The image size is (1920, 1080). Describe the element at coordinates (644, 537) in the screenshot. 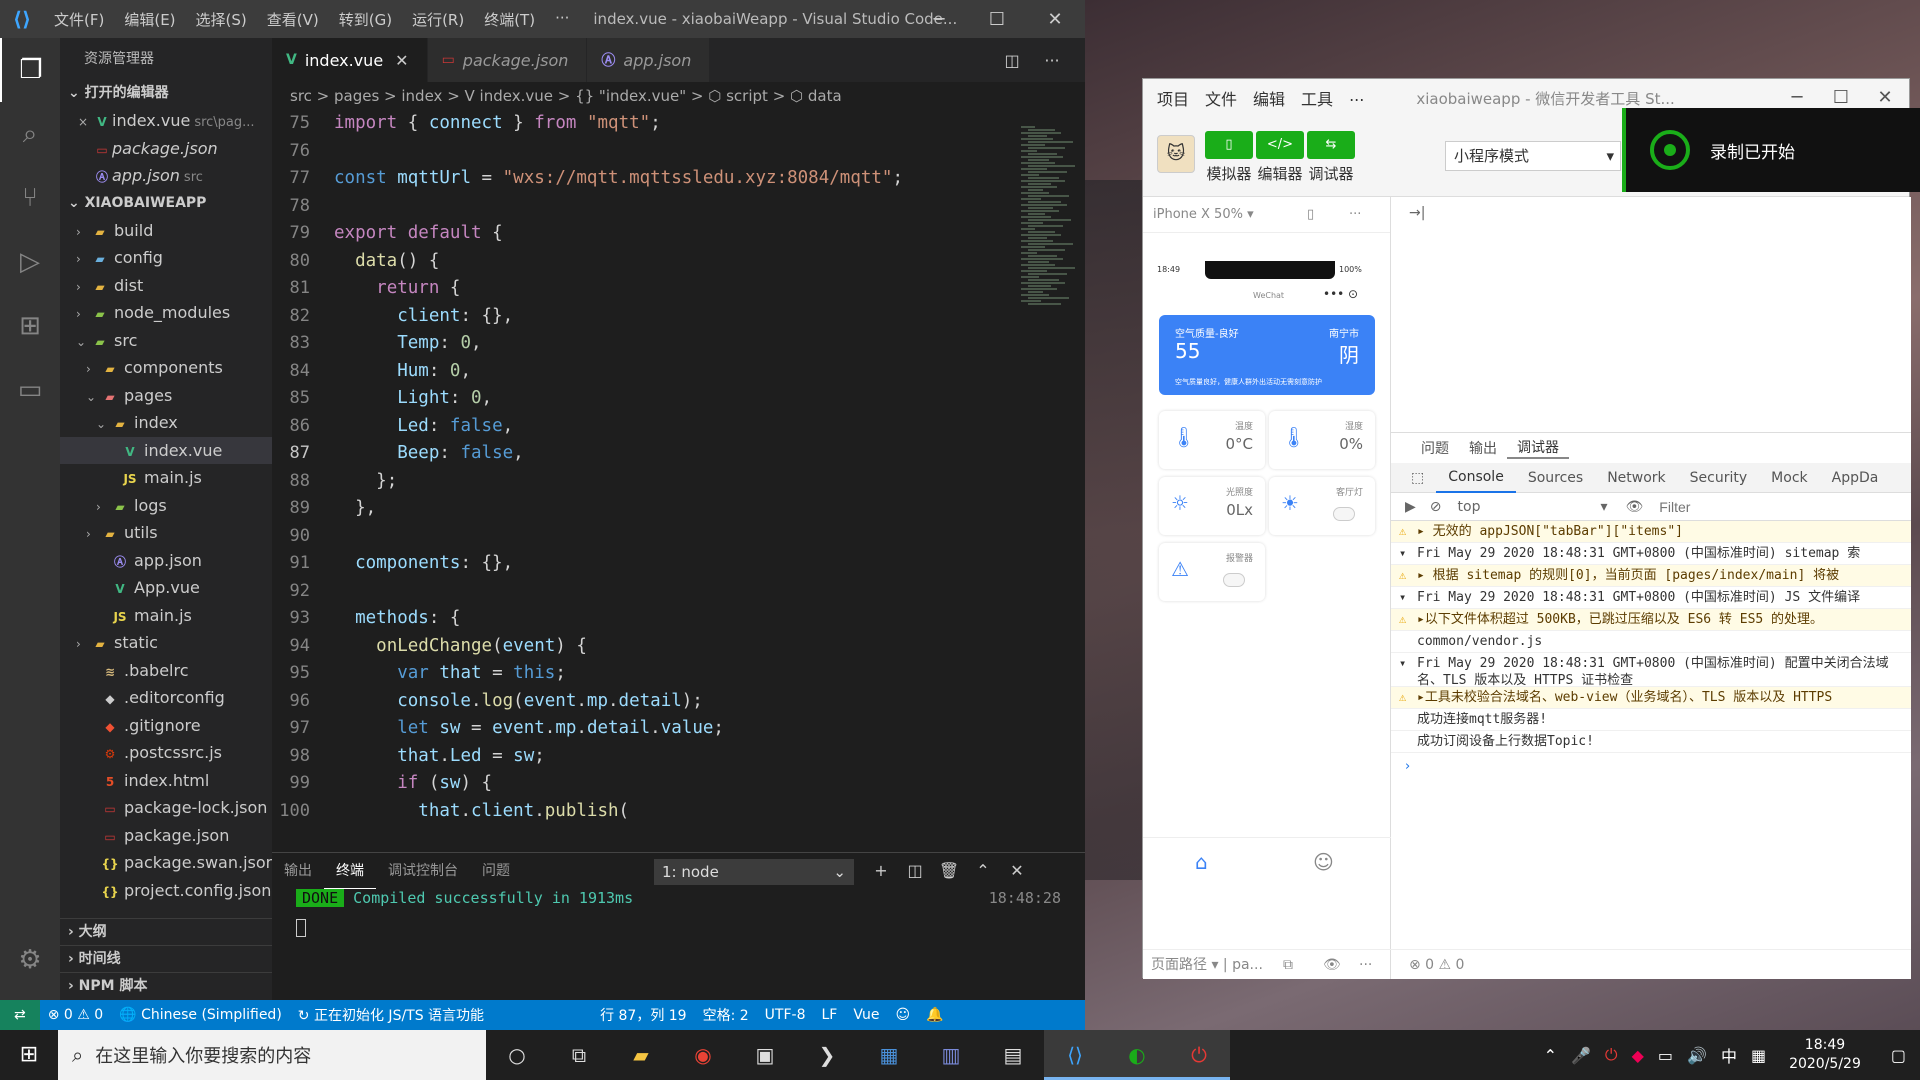

I see `code-line: 90` at that location.